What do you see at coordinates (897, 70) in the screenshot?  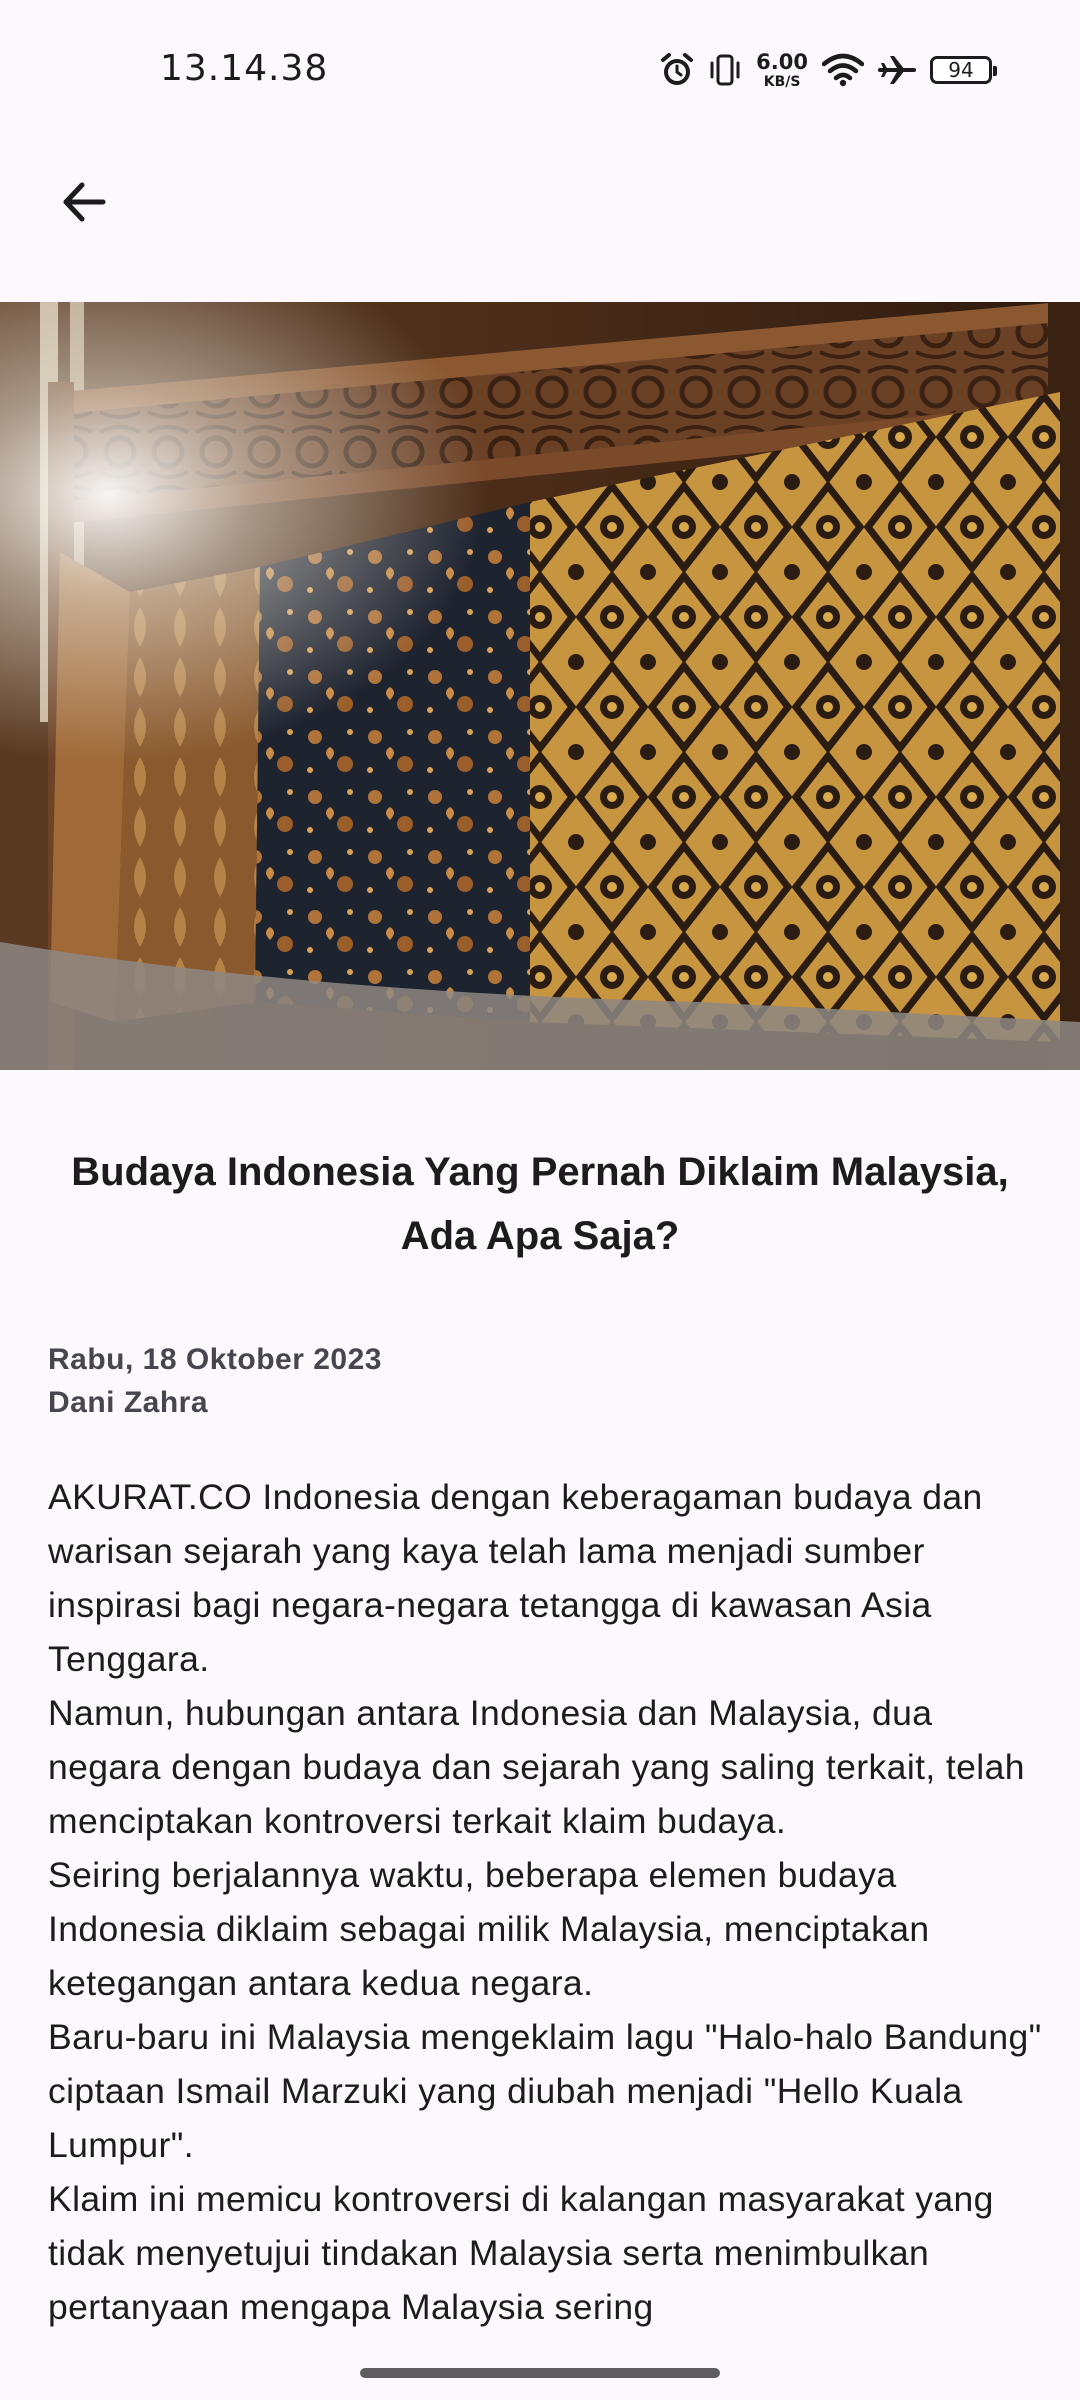 I see `airplane-icon` at bounding box center [897, 70].